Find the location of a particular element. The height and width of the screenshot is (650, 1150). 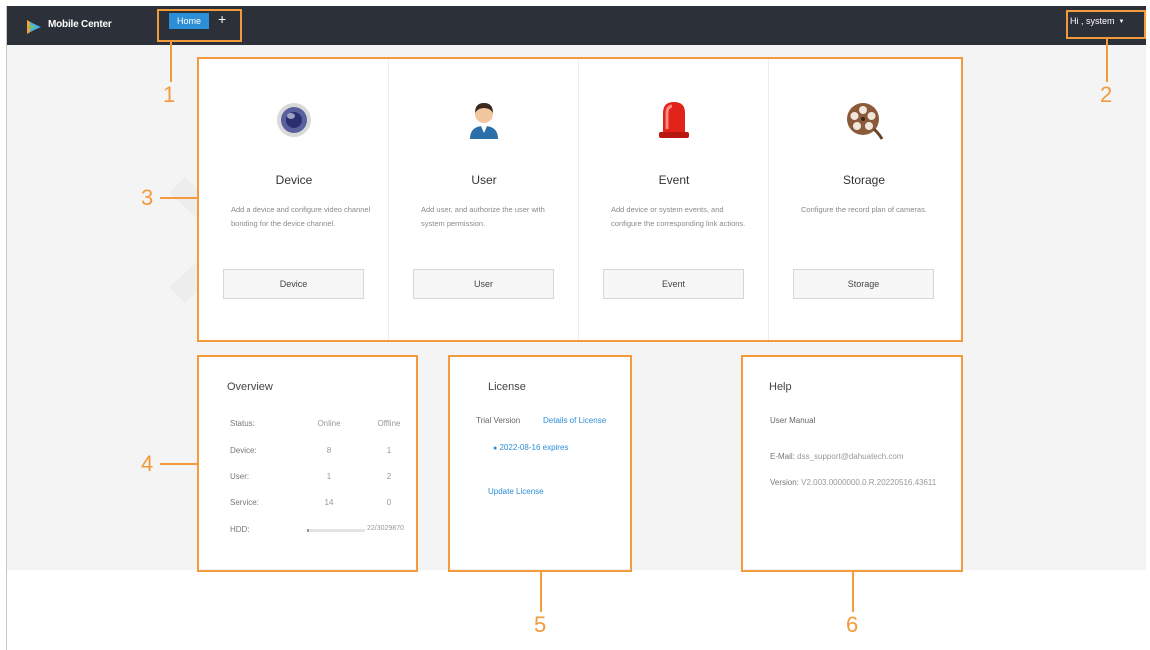

callout-number-1: 1 is located at coordinates (169, 94).